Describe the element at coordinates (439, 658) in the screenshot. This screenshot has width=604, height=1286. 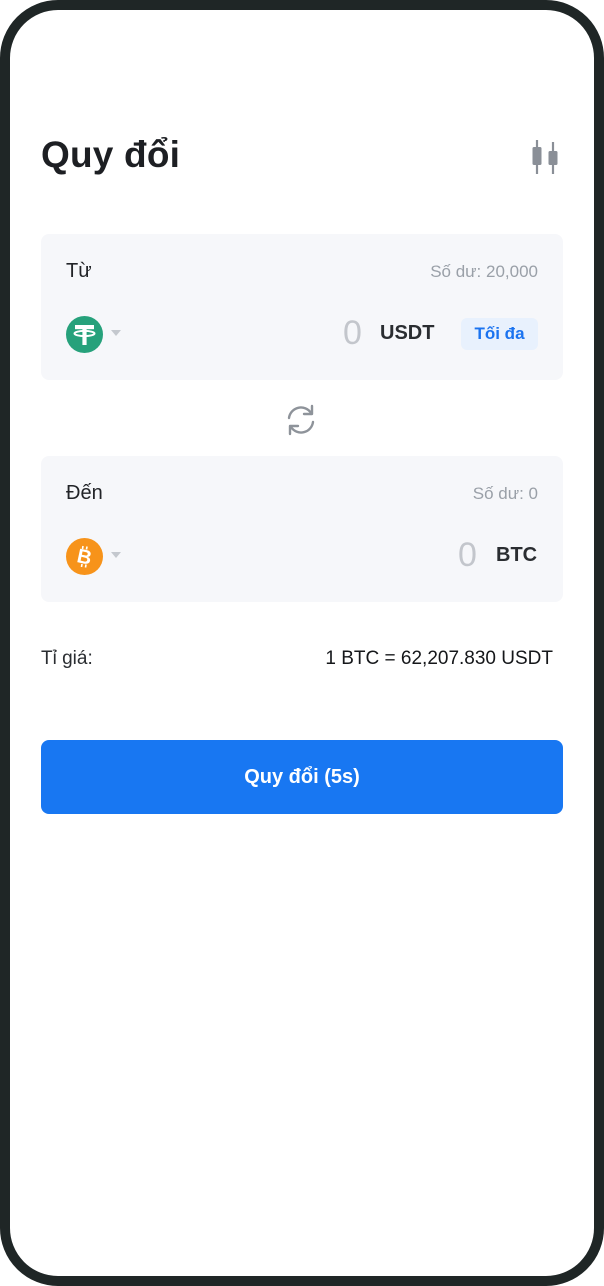
I see `rate-value: 1 BTC = 62,207.830 USDT` at that location.